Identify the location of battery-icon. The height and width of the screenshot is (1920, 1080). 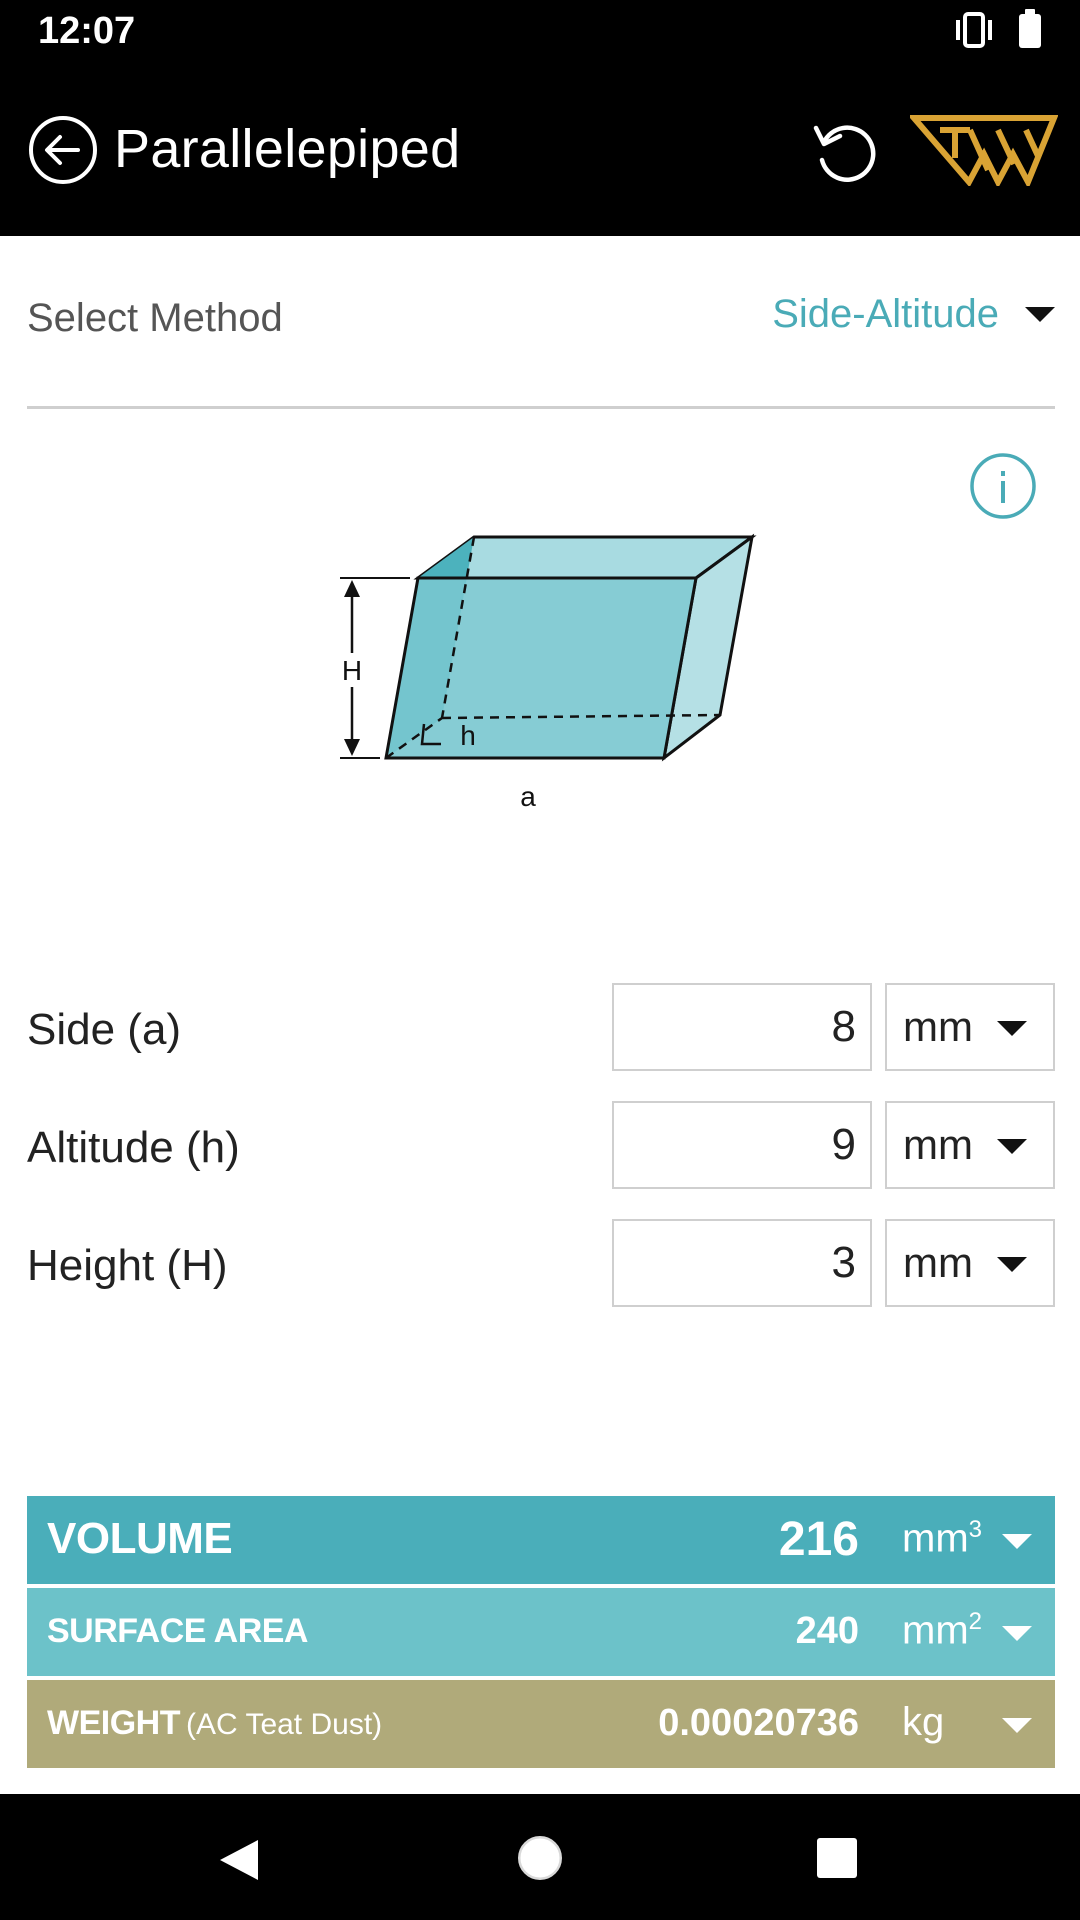
(1030, 28).